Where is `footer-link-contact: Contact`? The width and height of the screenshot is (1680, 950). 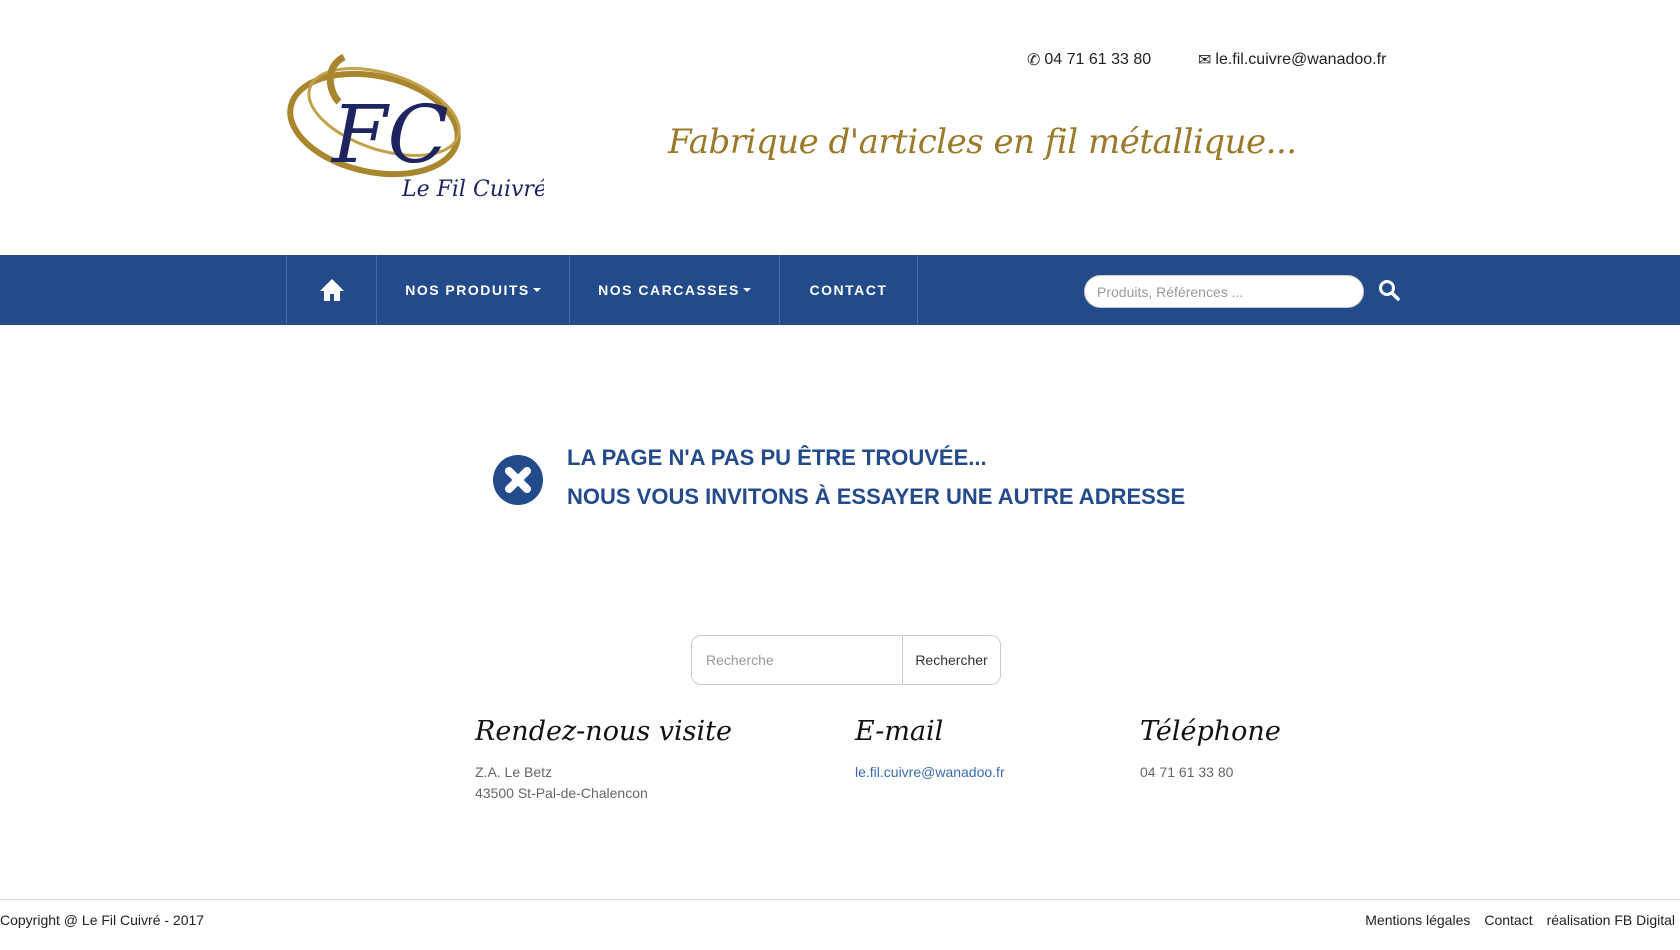
footer-link-contact: Contact is located at coordinates (1508, 920).